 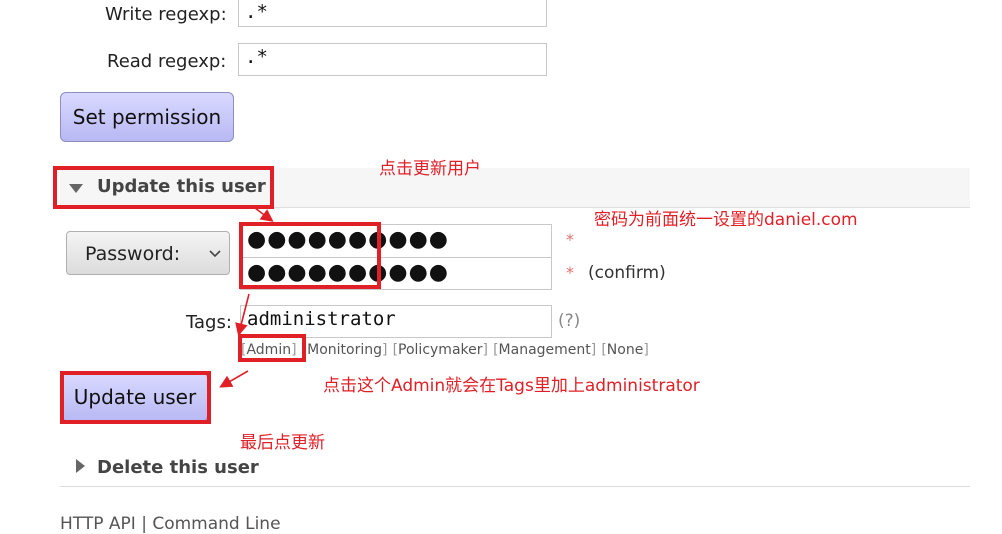 What do you see at coordinates (430, 169) in the screenshot?
I see `annotation-click-update: 点击更新用户` at bounding box center [430, 169].